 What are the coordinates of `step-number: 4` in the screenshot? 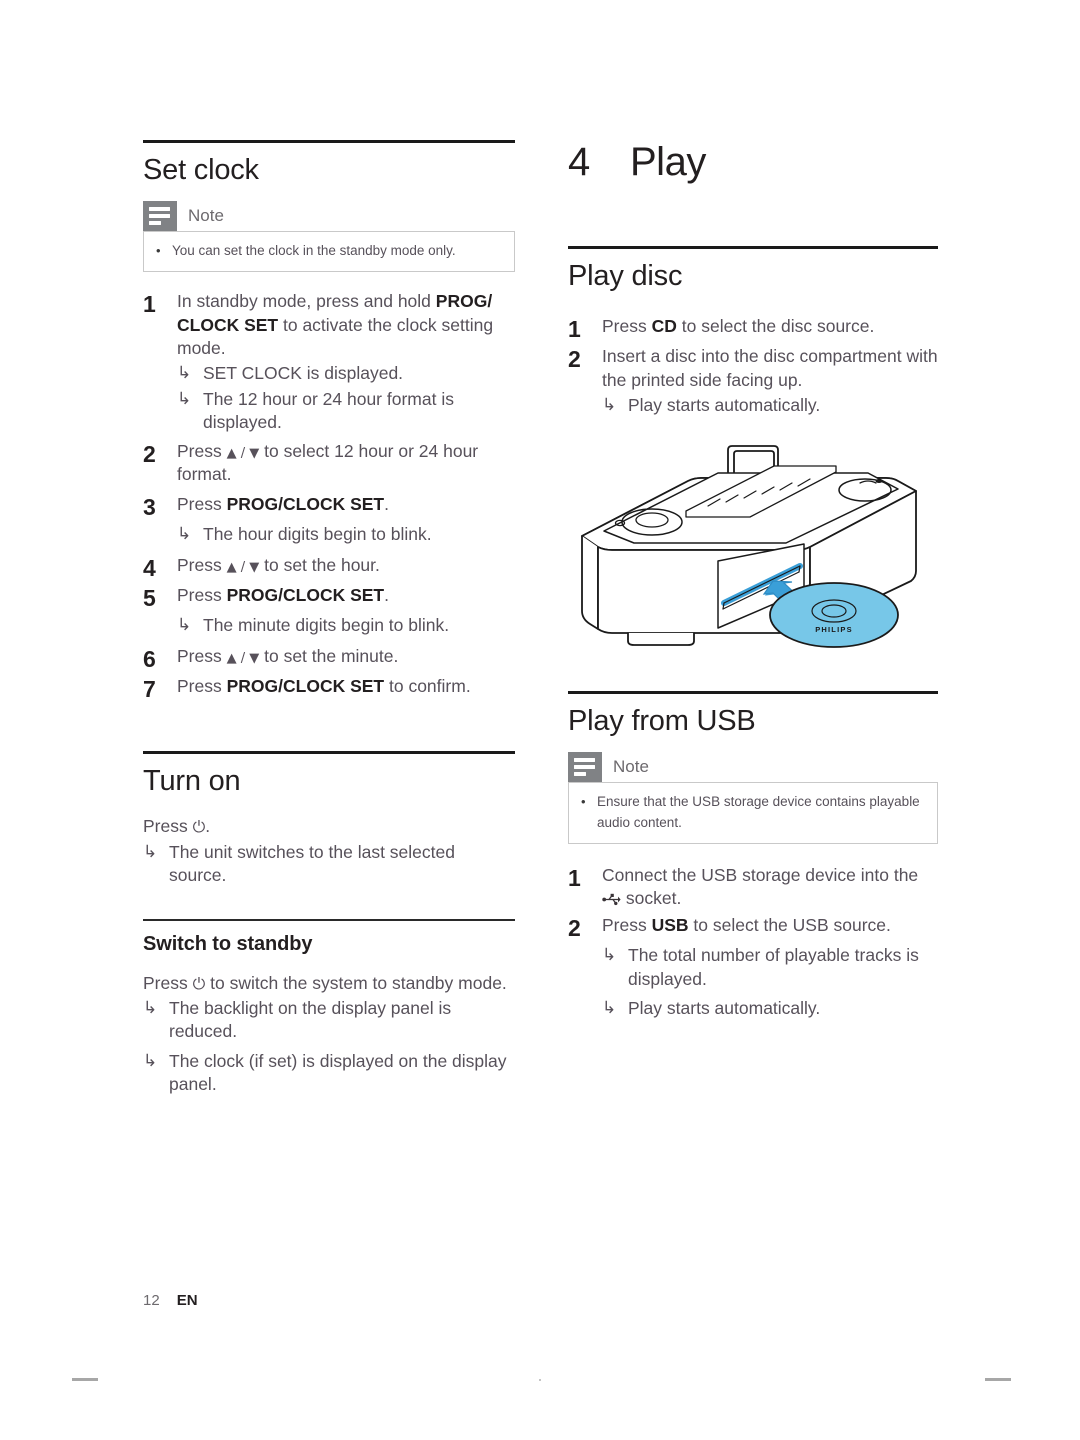 It's located at (149, 567).